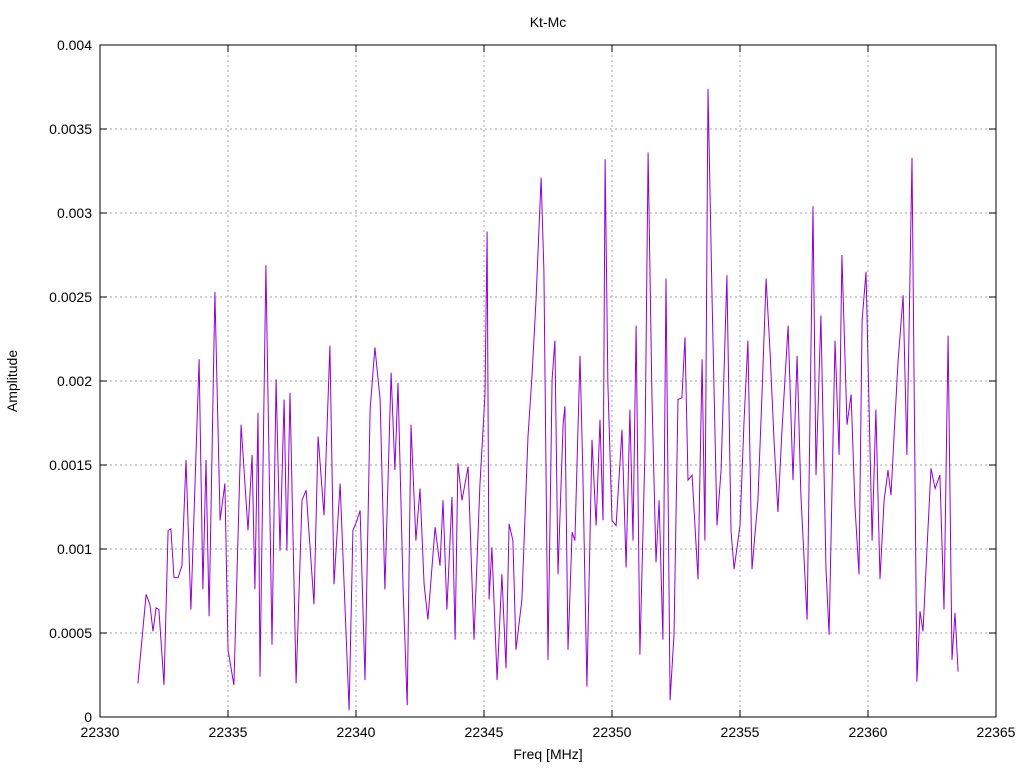 The width and height of the screenshot is (1024, 773). What do you see at coordinates (70, 297) in the screenshot?
I see `y-tick-label: 0.0025` at bounding box center [70, 297].